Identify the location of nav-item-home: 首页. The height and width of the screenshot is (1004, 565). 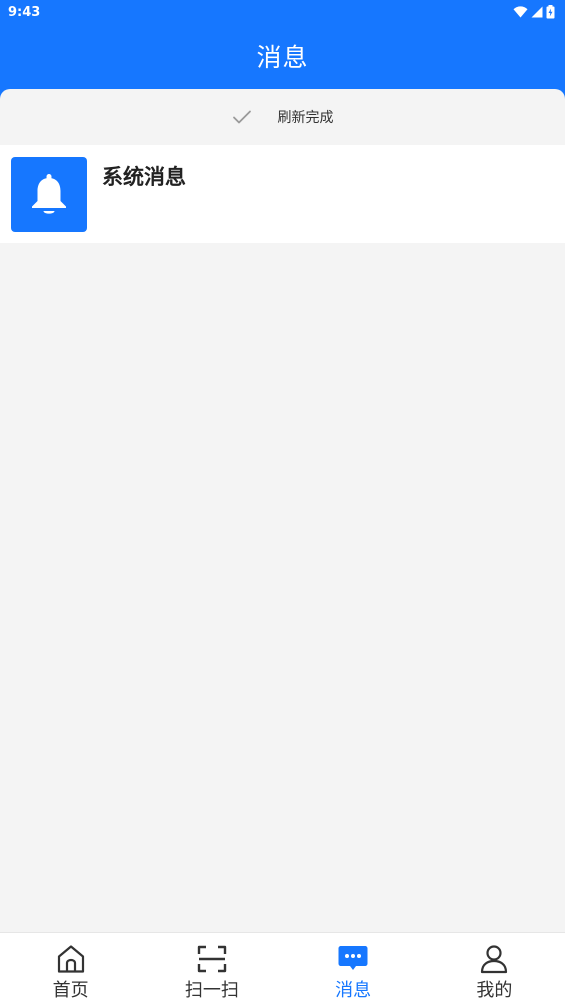
(70, 968).